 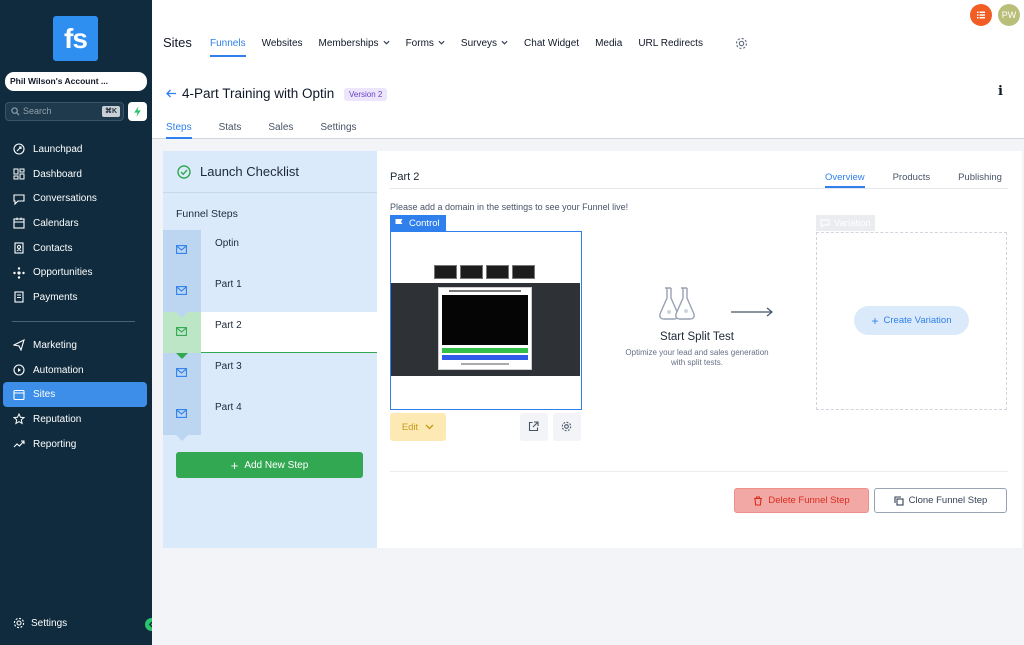 I want to click on contacts-icon, so click(x=19, y=248).